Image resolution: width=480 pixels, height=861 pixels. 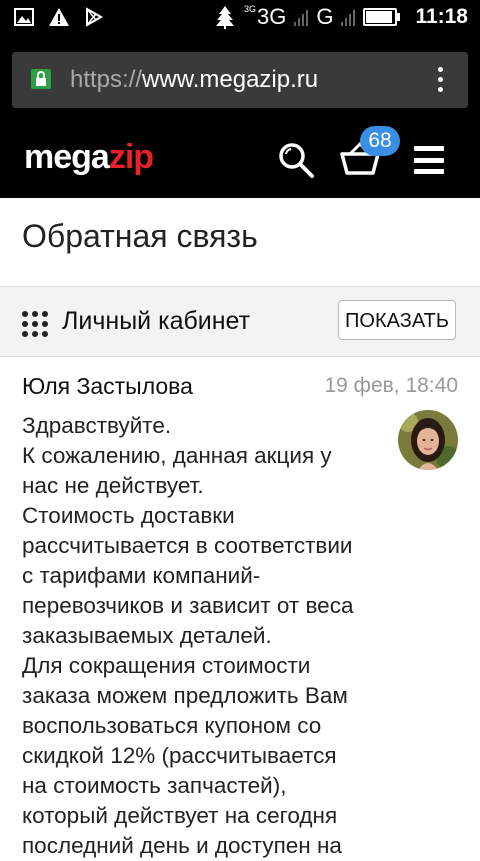 What do you see at coordinates (67, 157) in the screenshot?
I see `logo-mega: mega` at bounding box center [67, 157].